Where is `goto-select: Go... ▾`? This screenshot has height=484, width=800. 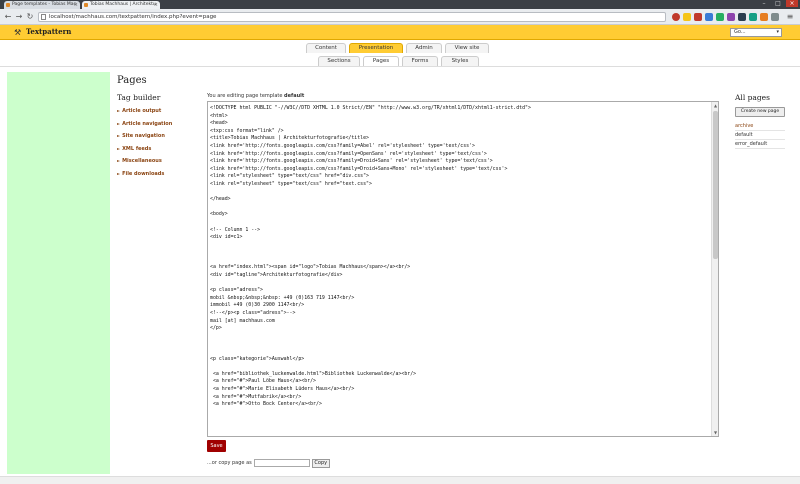 goto-select: Go... ▾ is located at coordinates (756, 32).